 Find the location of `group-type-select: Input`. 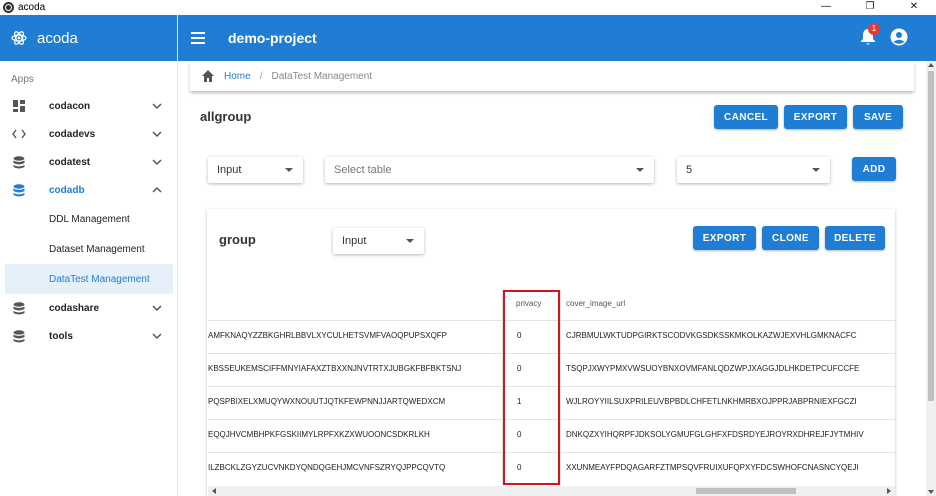

group-type-select: Input is located at coordinates (378, 241).